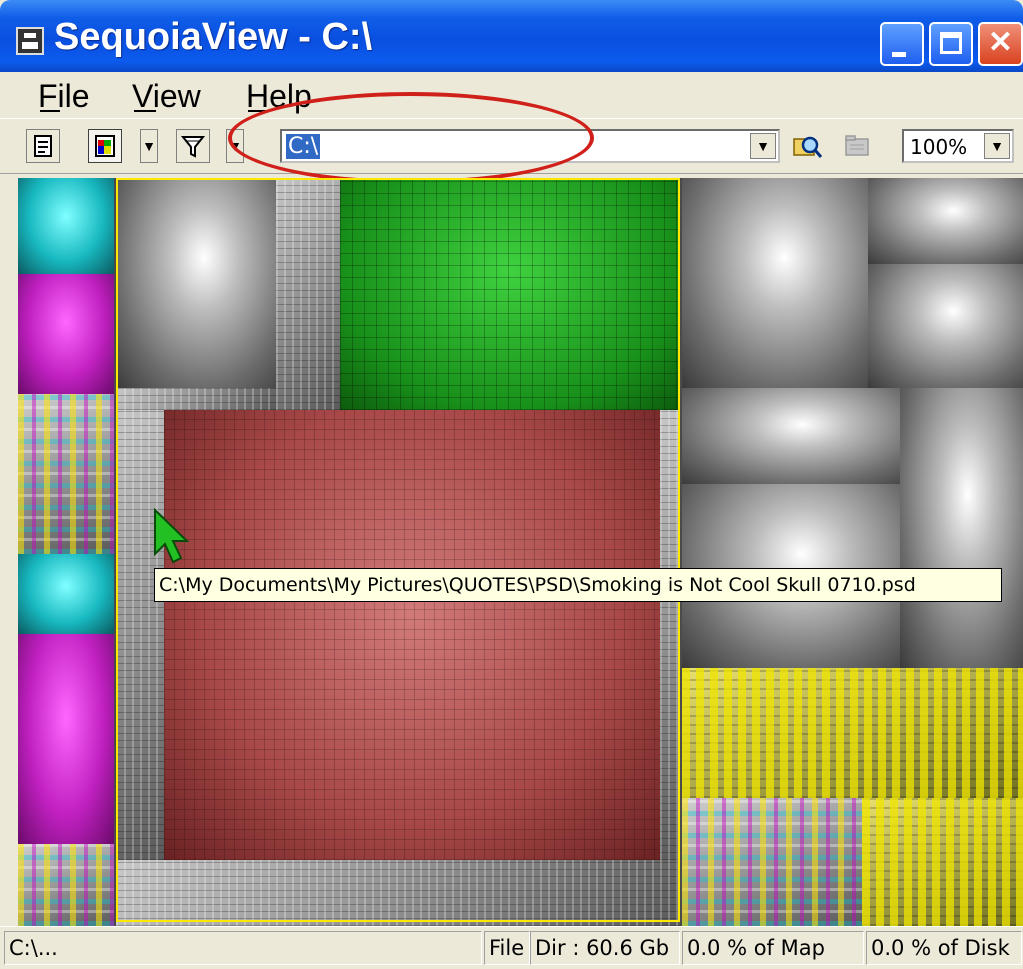 This screenshot has width=1023, height=969. What do you see at coordinates (172, 536) in the screenshot?
I see `mouse-cursor-icon` at bounding box center [172, 536].